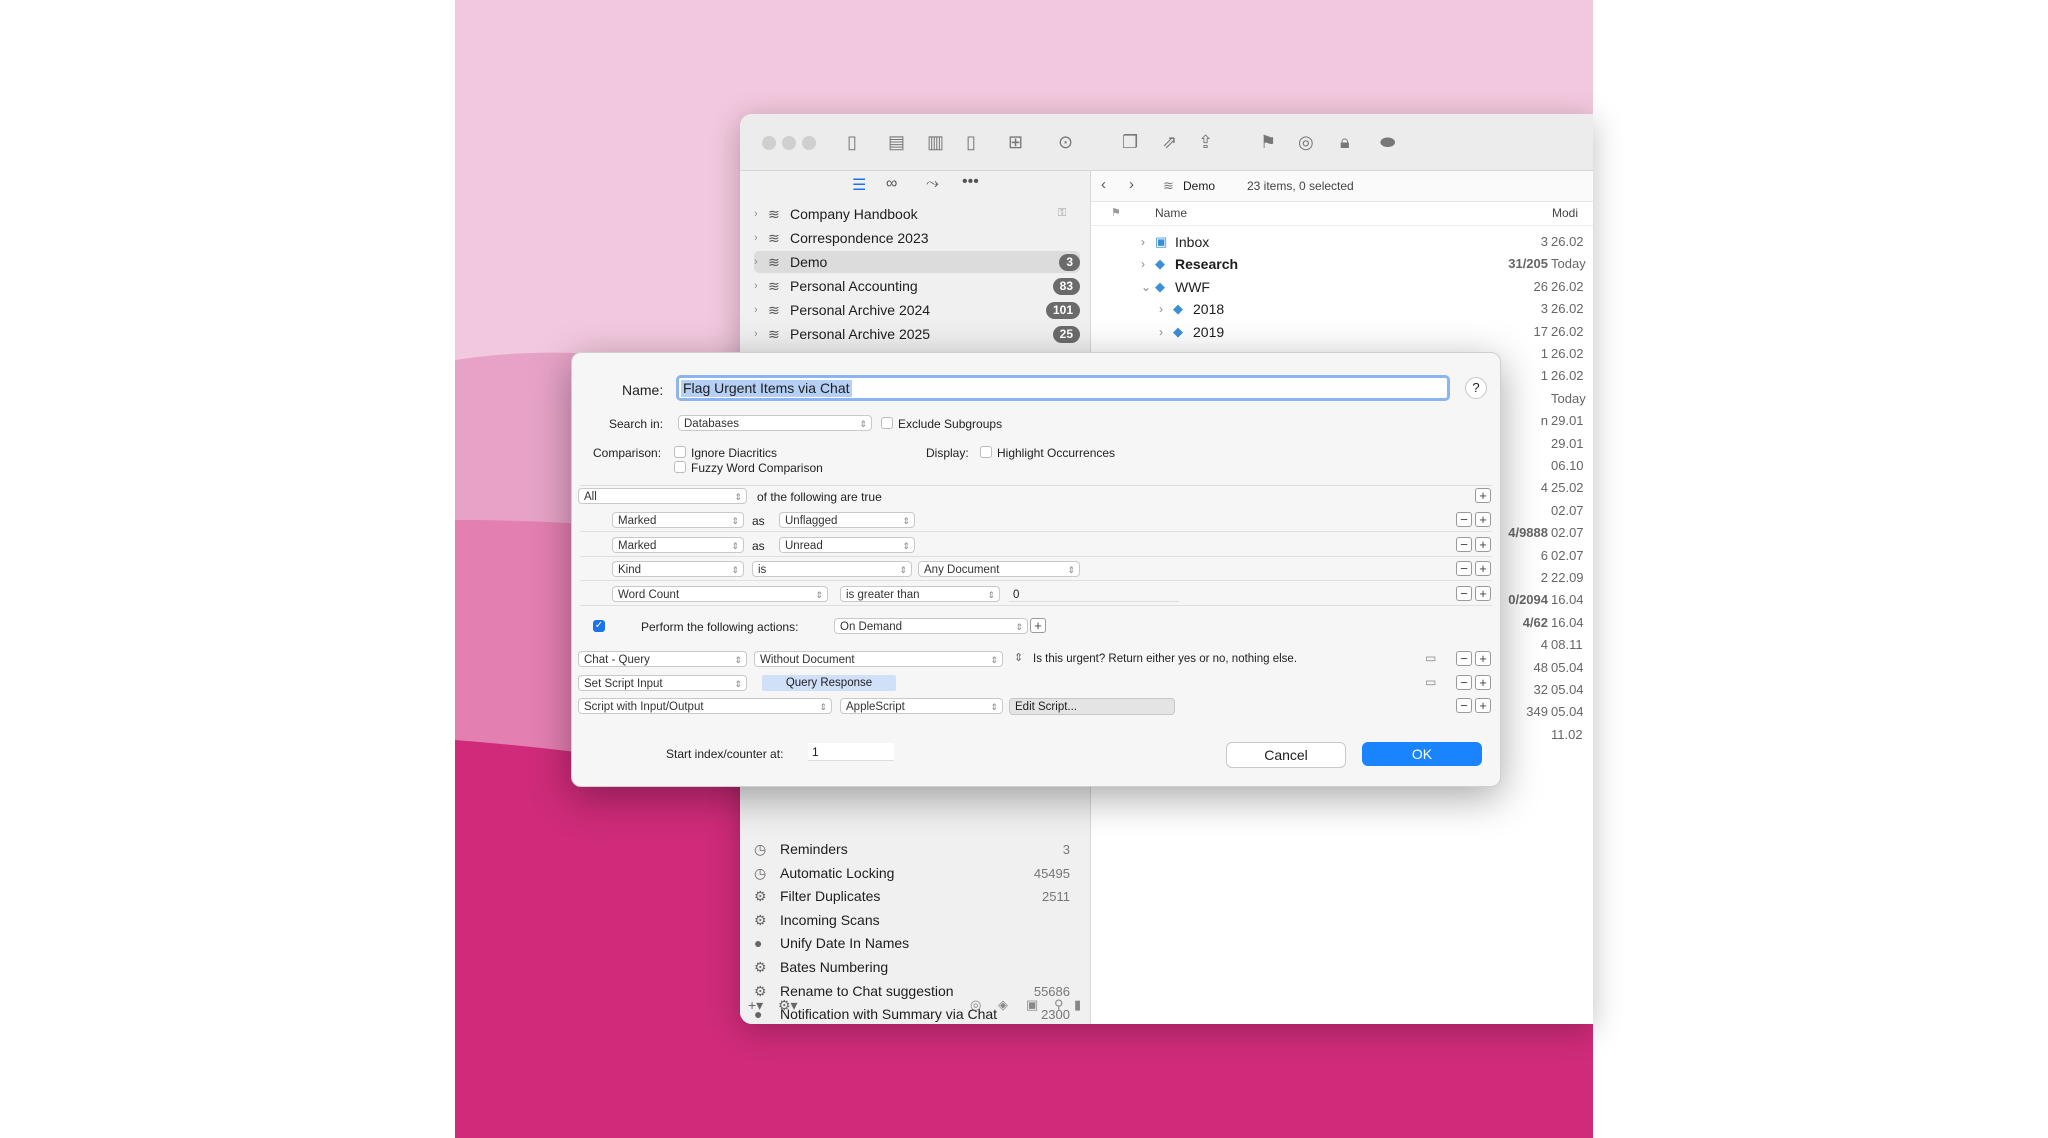  Describe the element at coordinates (1565, 213) in the screenshot. I see `modified-column-header: Modi` at that location.